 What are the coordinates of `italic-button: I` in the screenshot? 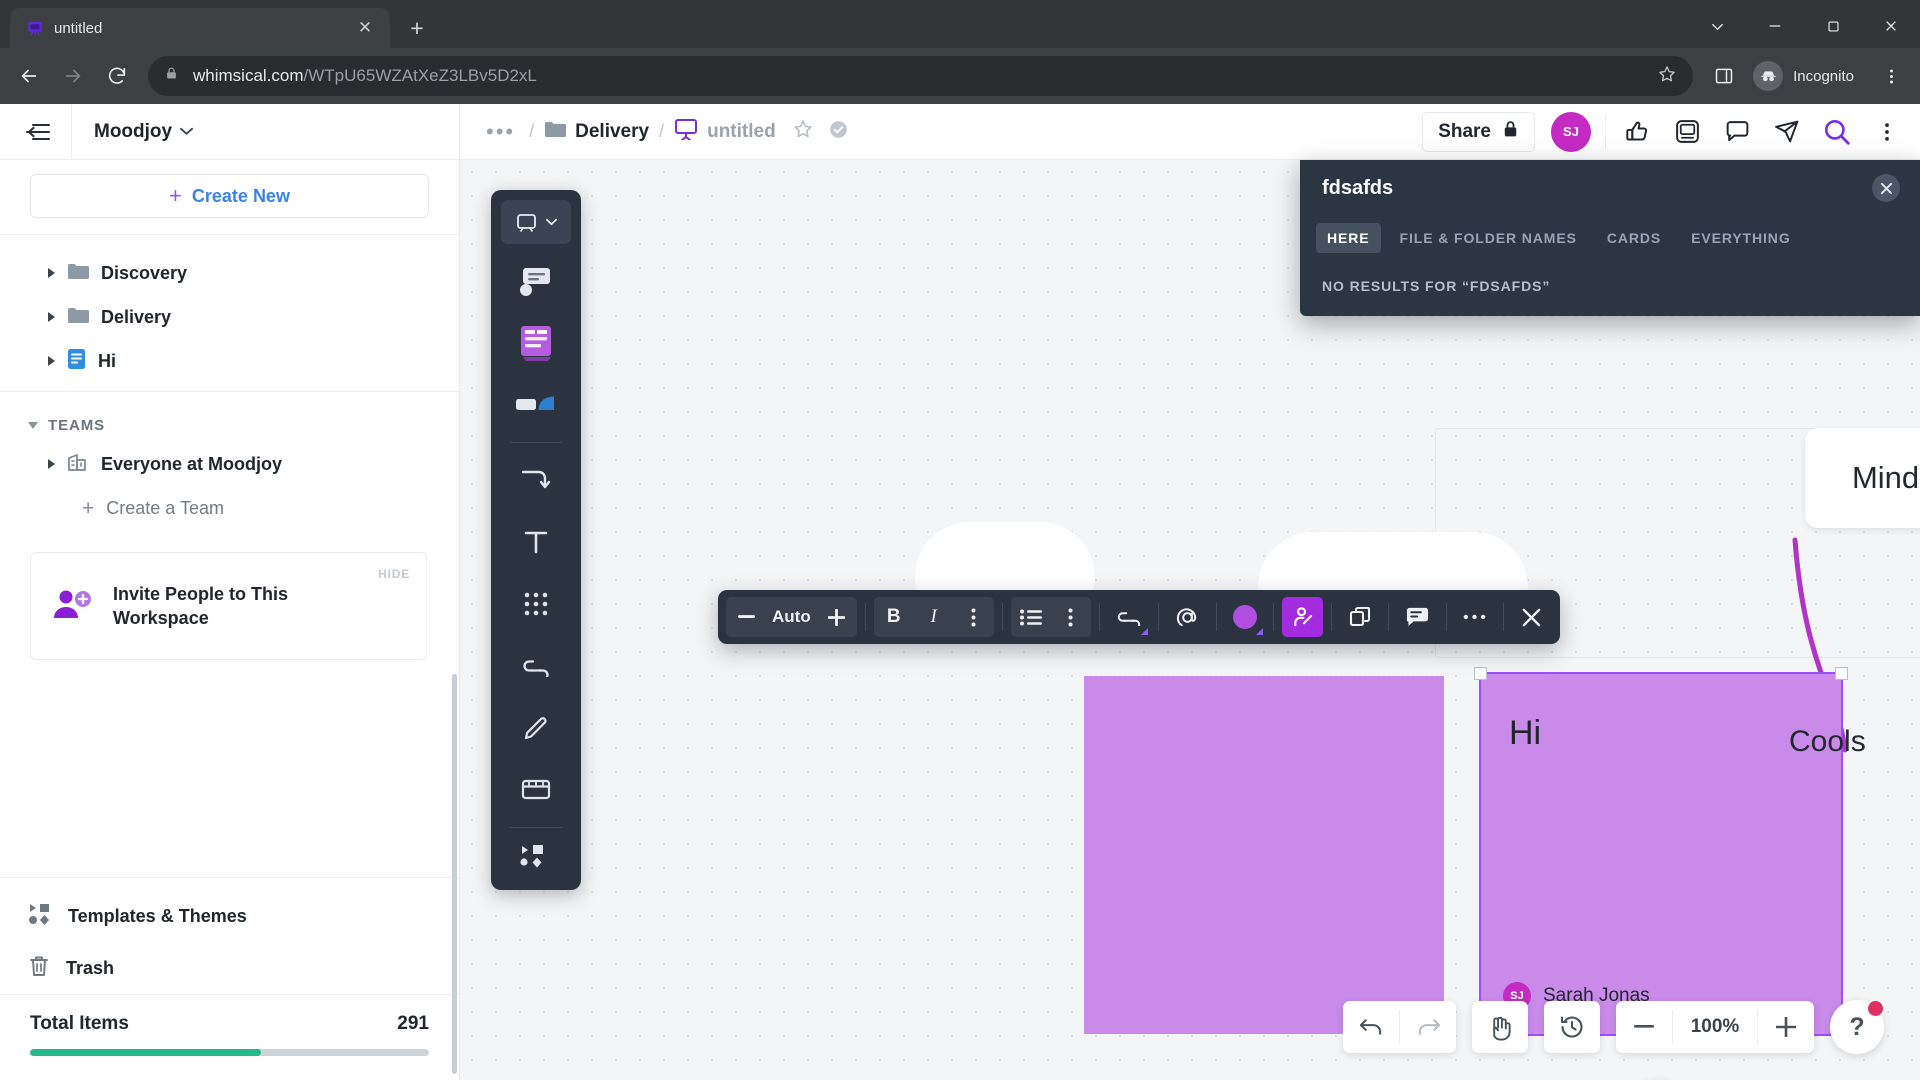 It's located at (934, 617).